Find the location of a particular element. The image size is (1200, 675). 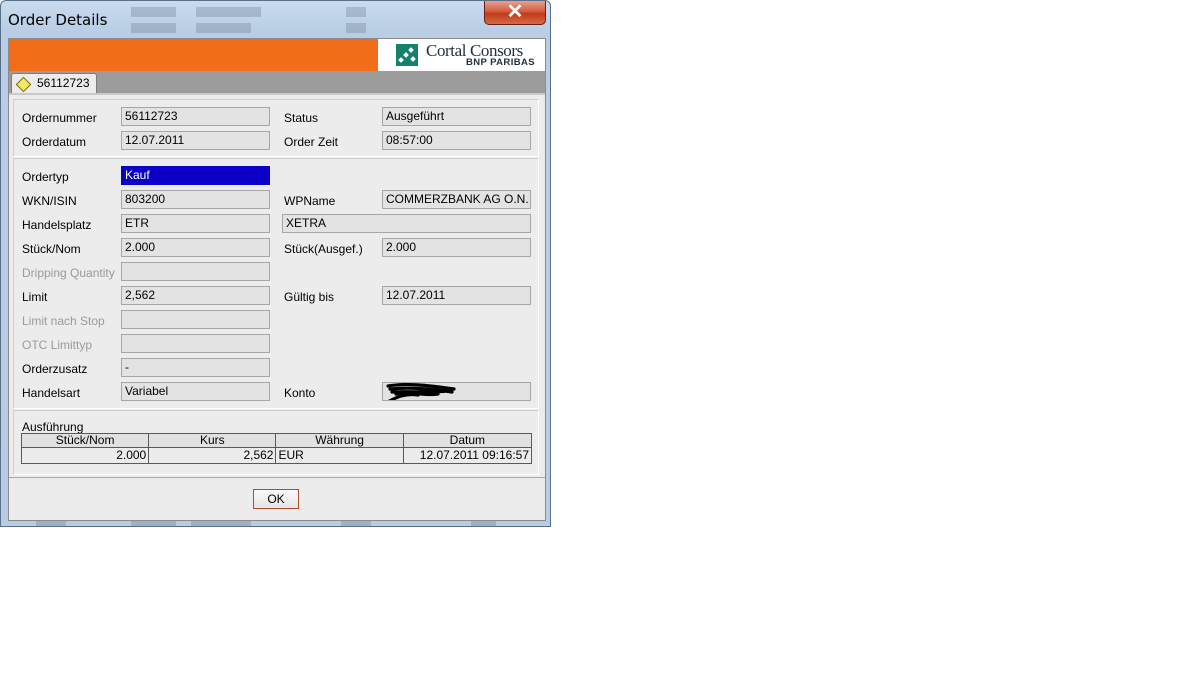

orderdatum-field: 12.07.2011 is located at coordinates (195, 140).